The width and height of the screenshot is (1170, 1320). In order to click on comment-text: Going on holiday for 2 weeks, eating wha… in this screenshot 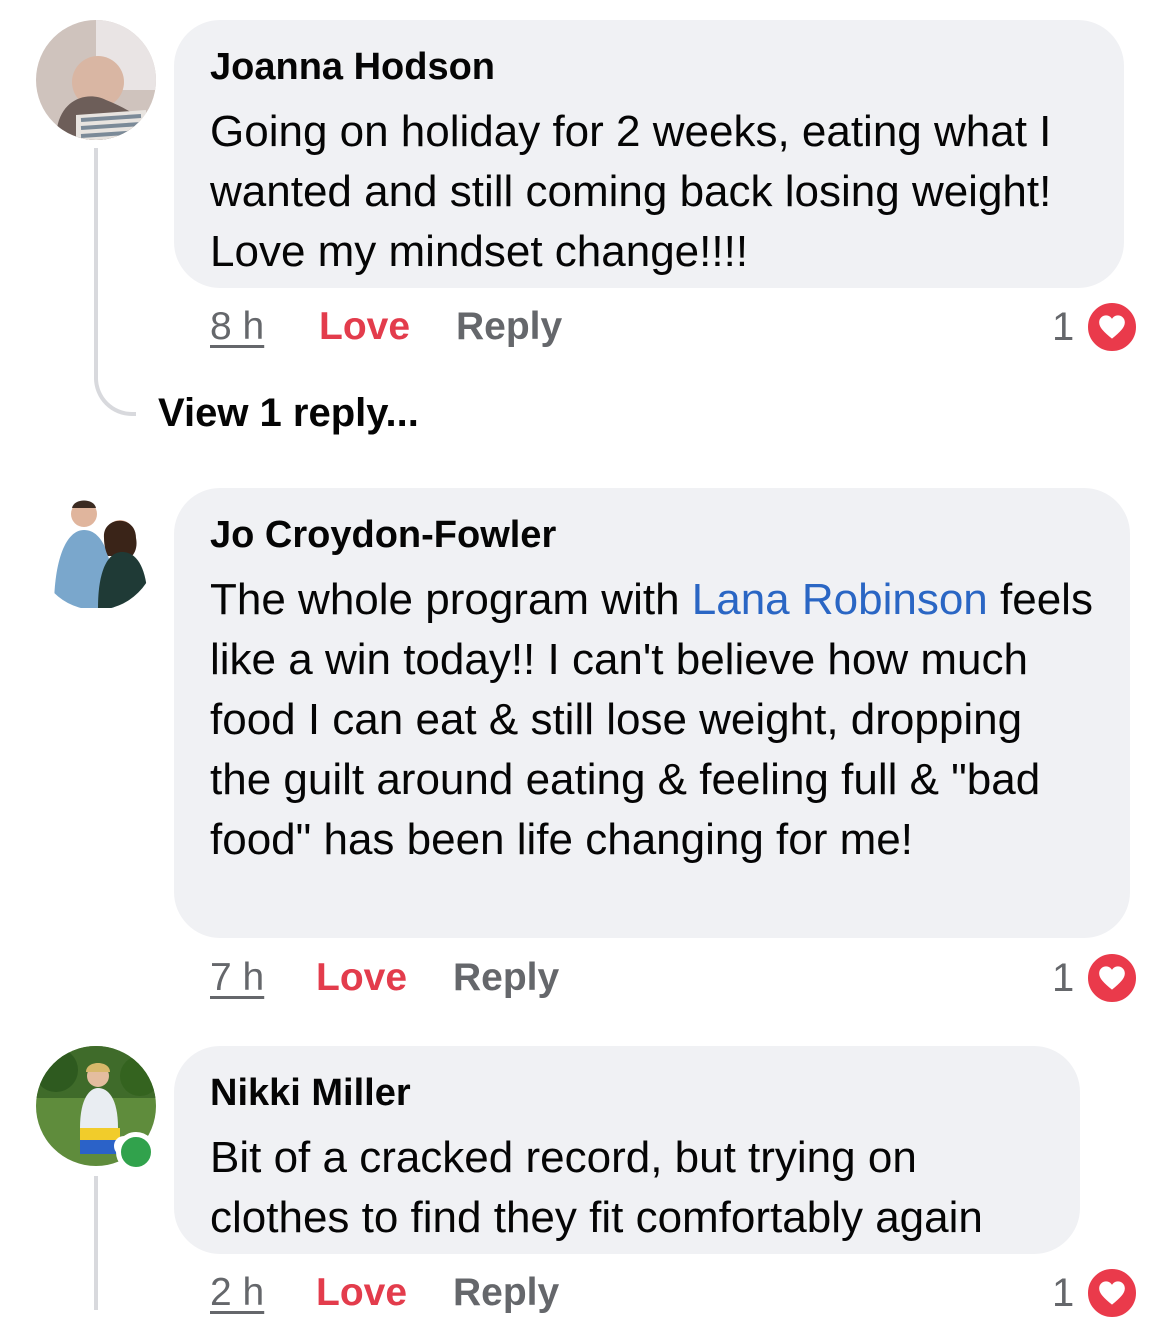, I will do `click(631, 191)`.